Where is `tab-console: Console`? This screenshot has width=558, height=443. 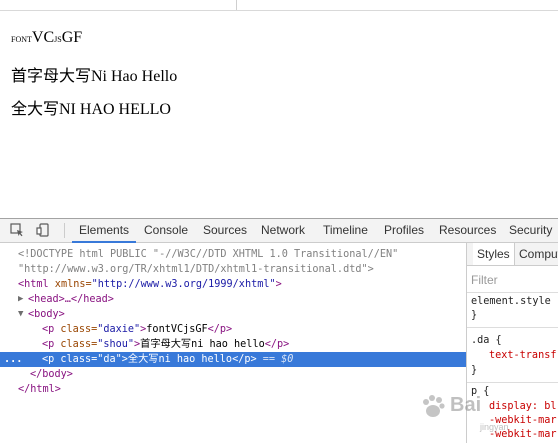 tab-console: Console is located at coordinates (166, 230).